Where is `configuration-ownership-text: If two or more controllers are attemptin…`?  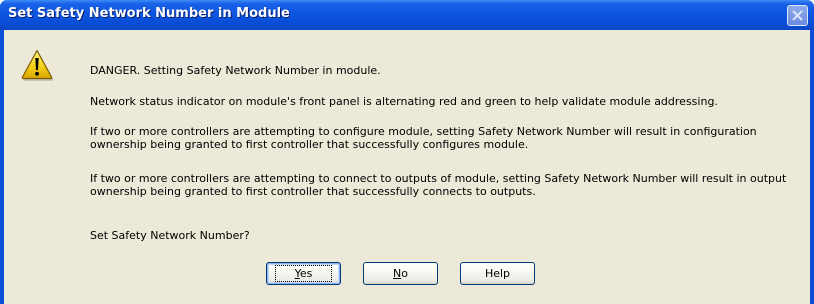 configuration-ownership-text: If two or more controllers are attemptin… is located at coordinates (423, 138).